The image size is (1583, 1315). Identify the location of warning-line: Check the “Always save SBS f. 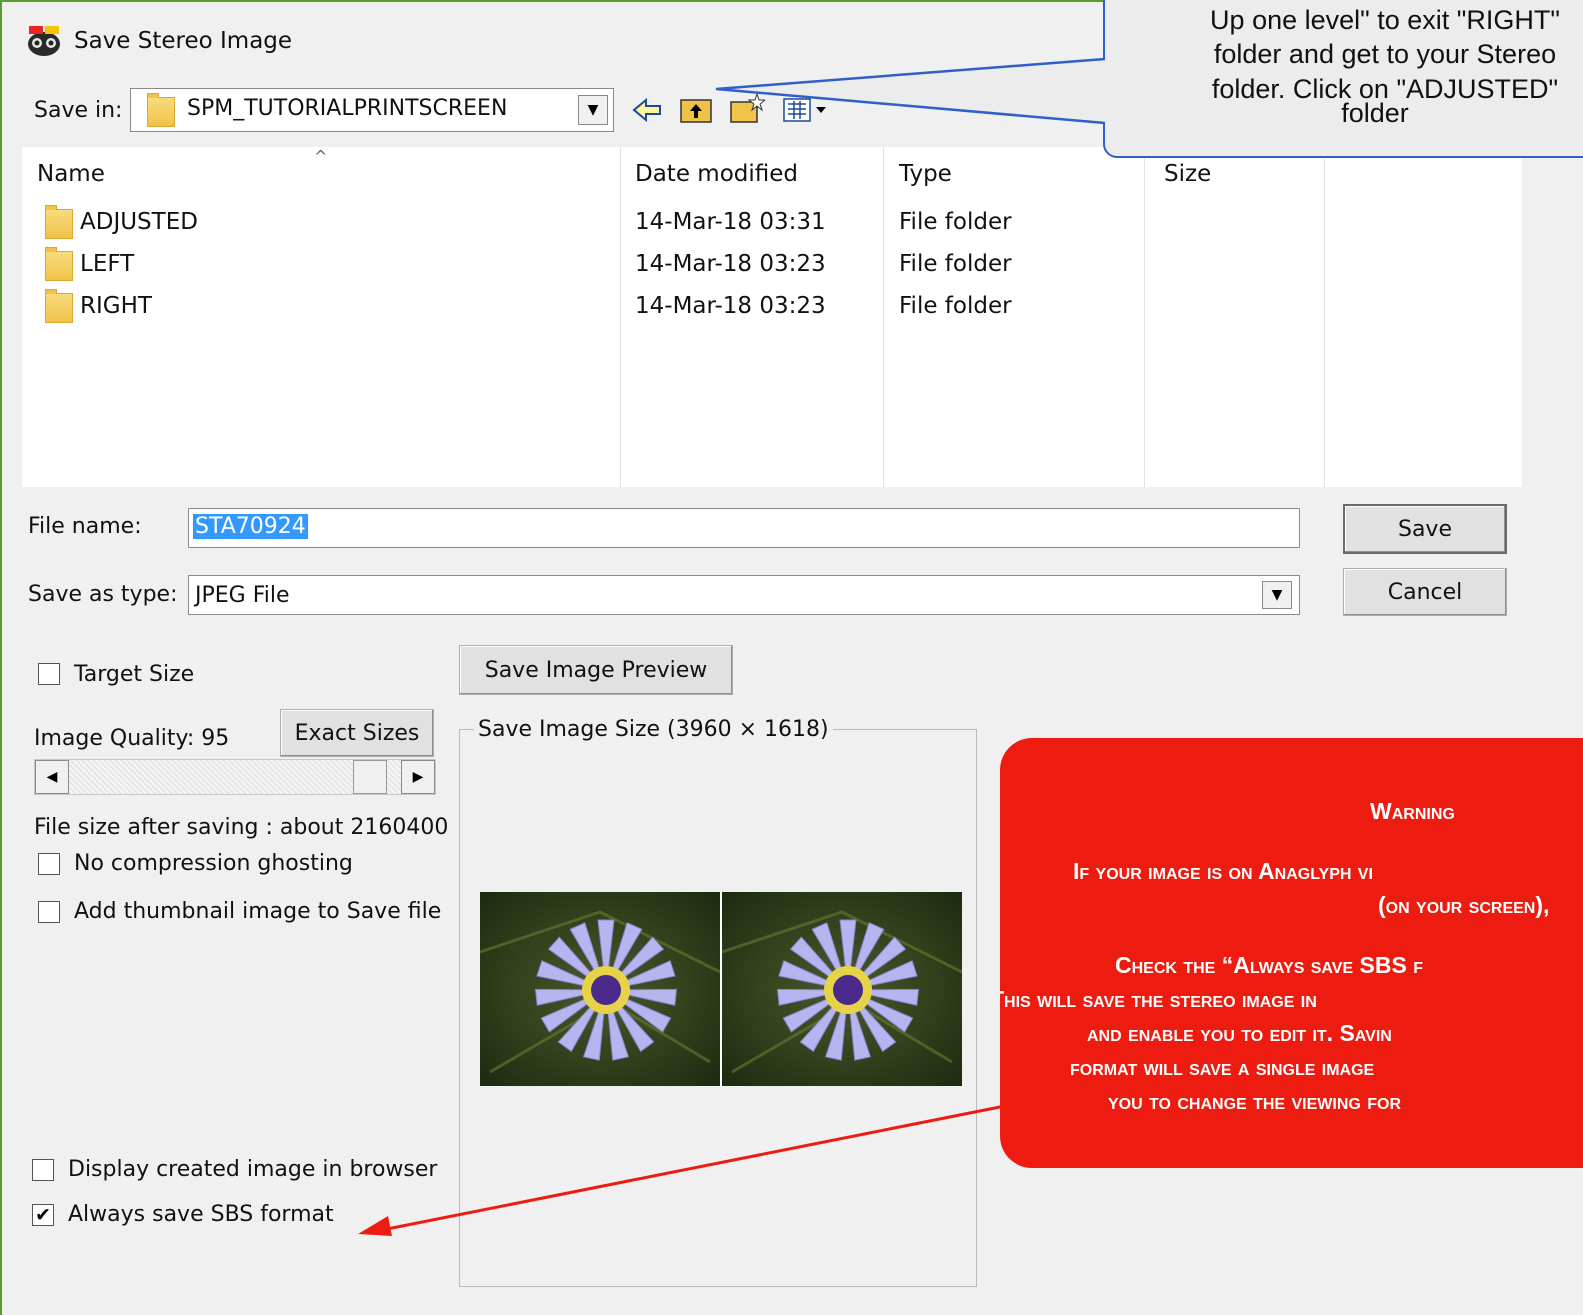
(1269, 965).